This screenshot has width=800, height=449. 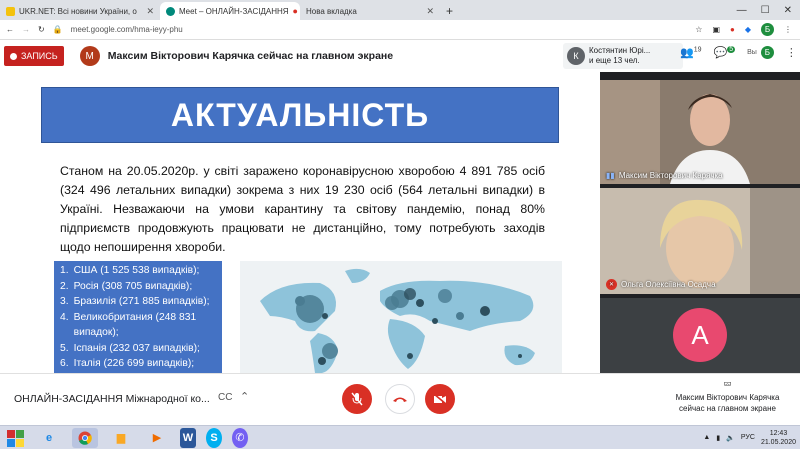 What do you see at coordinates (664, 175) in the screenshot?
I see `participant-label: ▮▮ Максим Вікторович Карячка` at bounding box center [664, 175].